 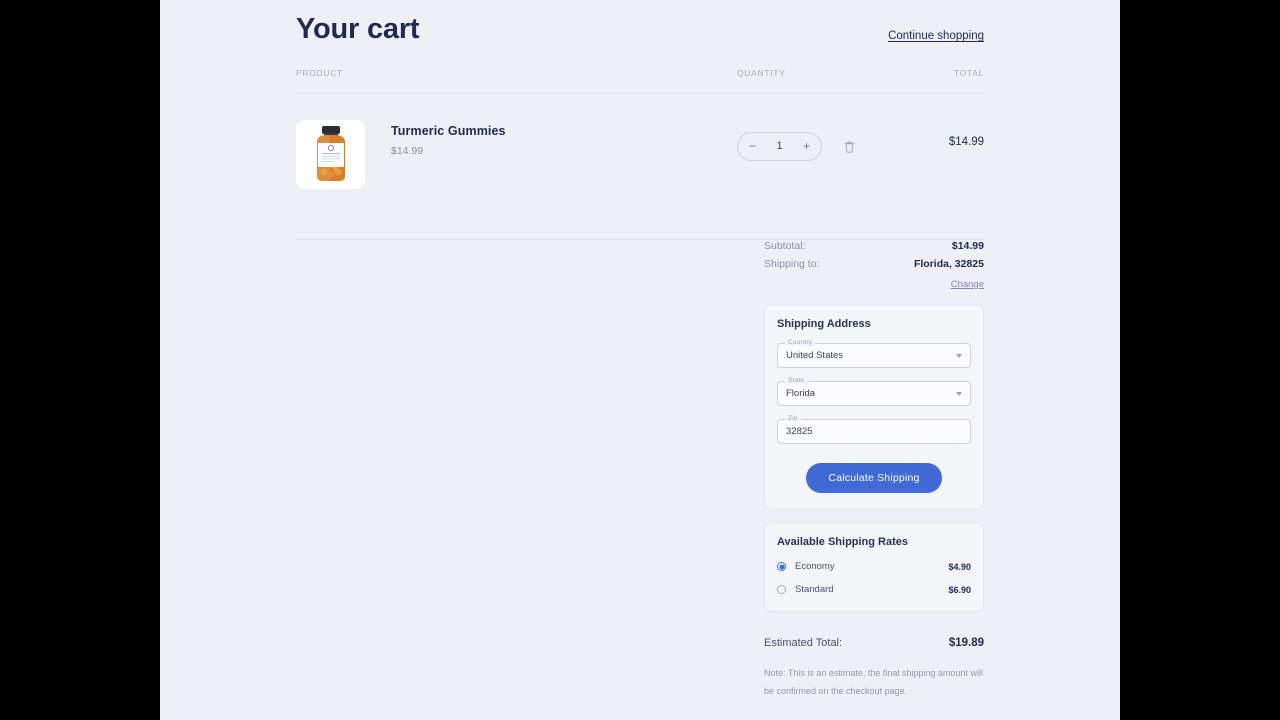 What do you see at coordinates (752, 146) in the screenshot?
I see `quantity-decrease-button: −` at bounding box center [752, 146].